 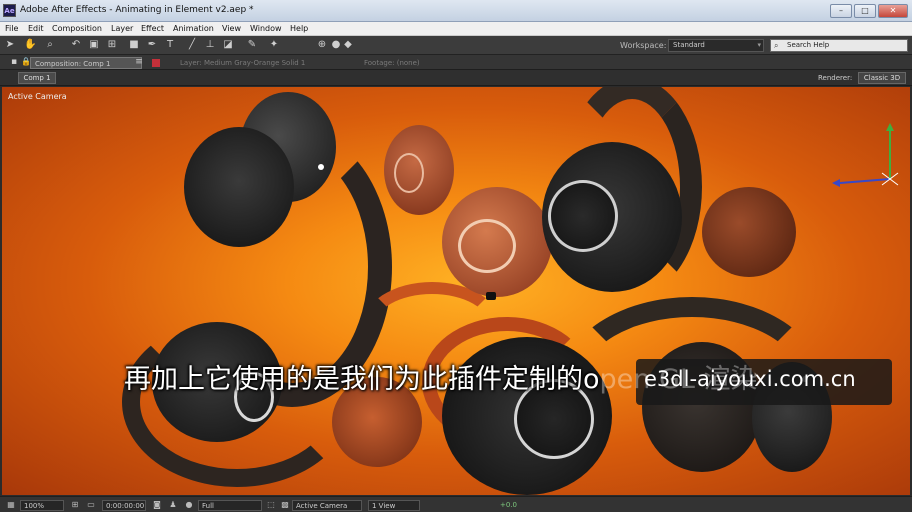 I want to click on workspace-label: Workspace:, so click(x=643, y=45).